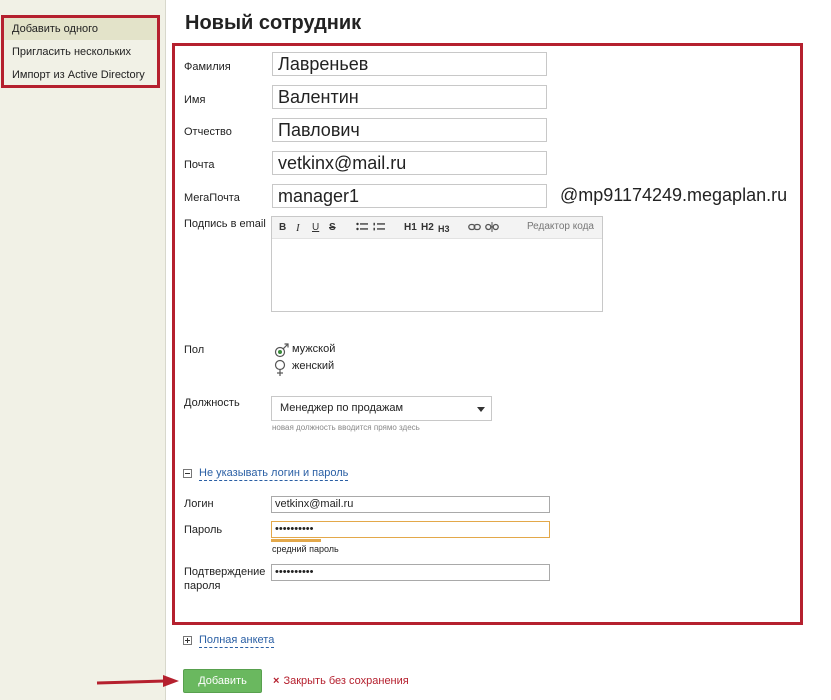 Image resolution: width=831 pixels, height=700 pixels. I want to click on position-value: Менеджер по продажам, so click(342, 408).